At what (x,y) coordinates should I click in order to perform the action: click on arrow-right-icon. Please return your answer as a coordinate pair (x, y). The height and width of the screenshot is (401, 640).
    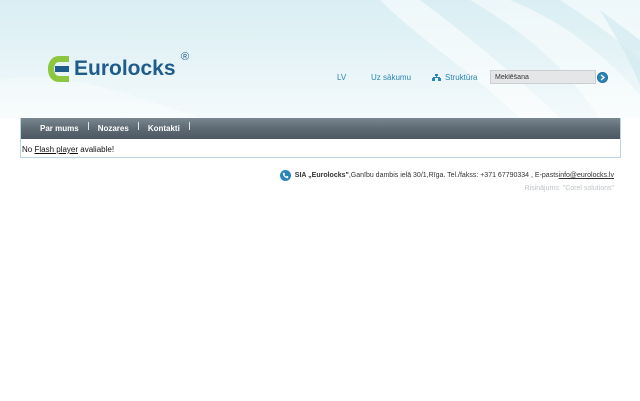
    Looking at the image, I should click on (603, 77).